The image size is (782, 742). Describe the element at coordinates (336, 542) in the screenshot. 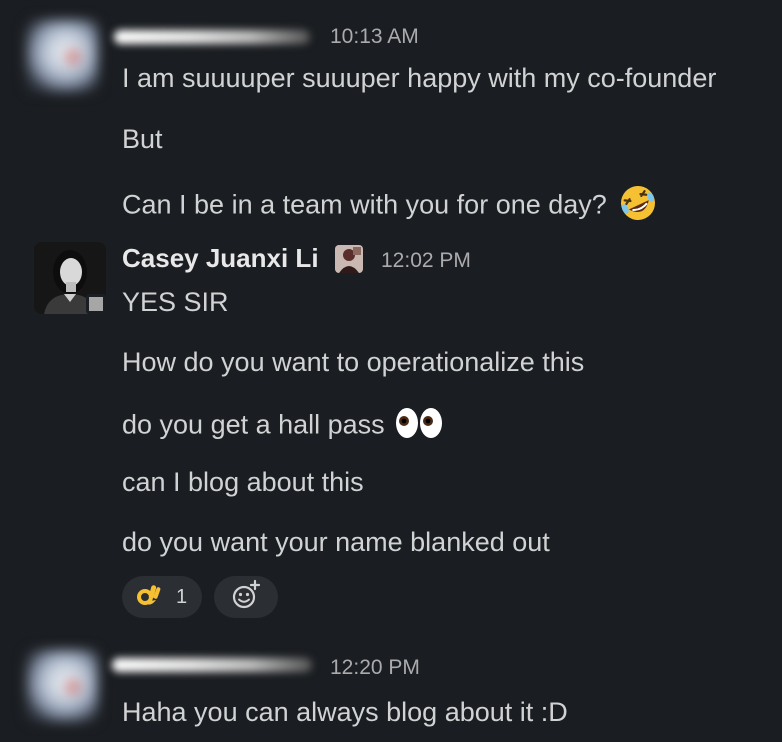

I see `message-line: do you want your name blanked out` at that location.